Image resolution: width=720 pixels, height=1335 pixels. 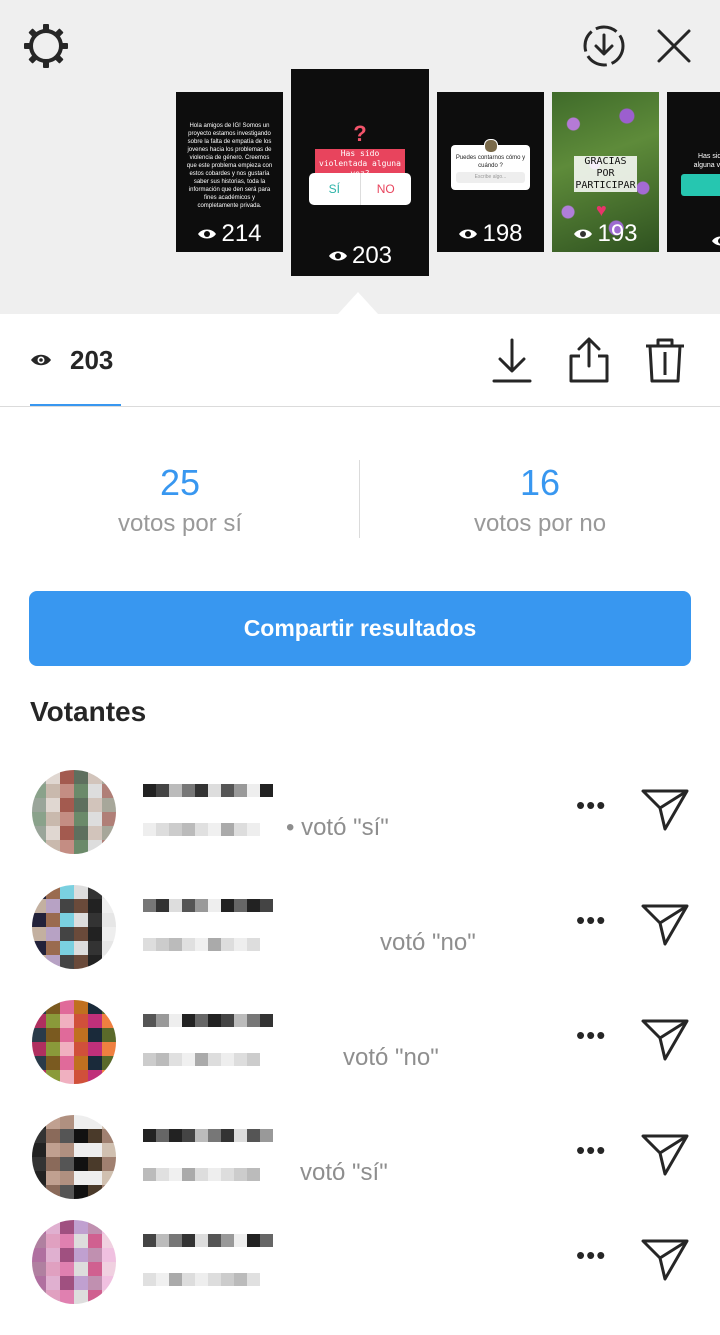 What do you see at coordinates (502, 234) in the screenshot?
I see `story-views-count: 198` at bounding box center [502, 234].